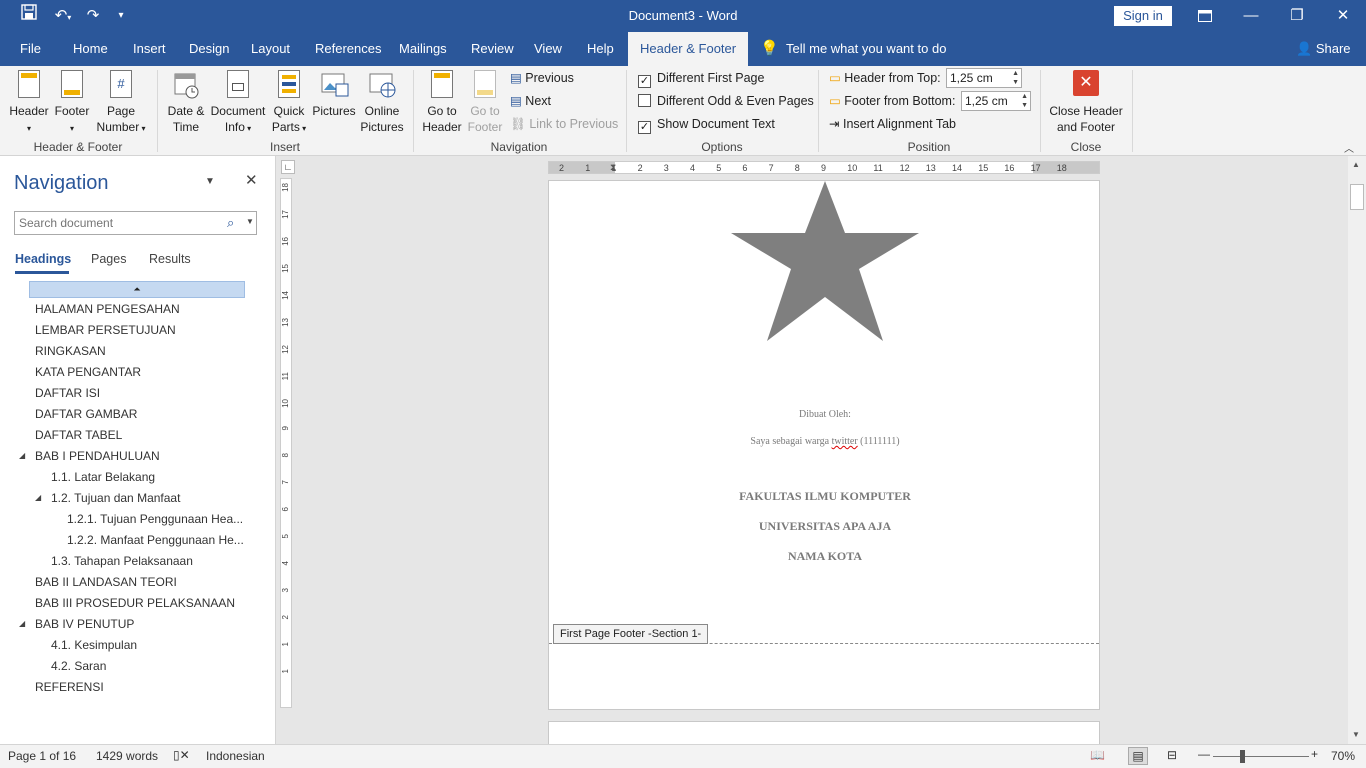 The height and width of the screenshot is (768, 1366). What do you see at coordinates (726, 101) in the screenshot?
I see `different-odd-even-checkbox: Different Odd & Even Pages` at bounding box center [726, 101].